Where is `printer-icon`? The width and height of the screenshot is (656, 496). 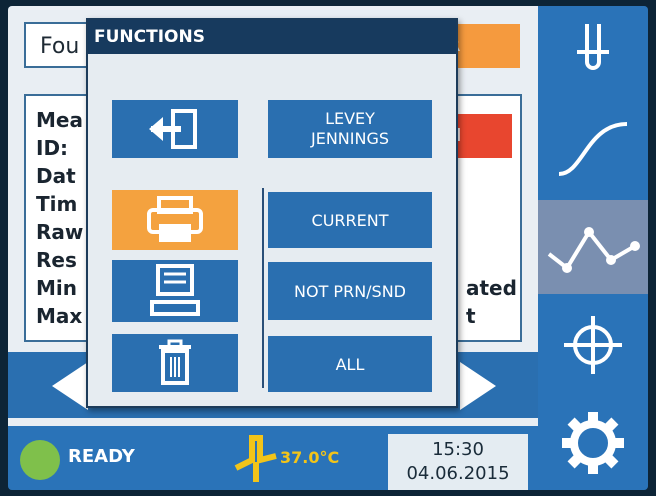 printer-icon is located at coordinates (175, 219).